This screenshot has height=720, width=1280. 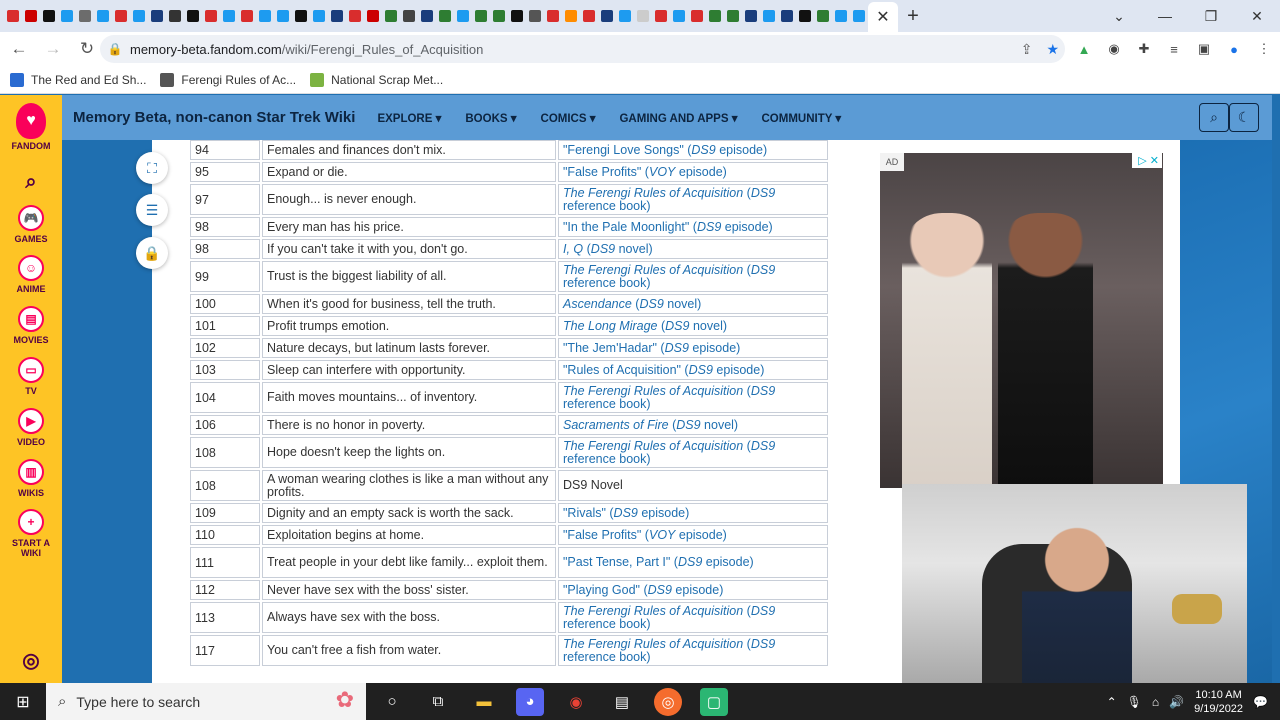 What do you see at coordinates (593, 485) in the screenshot?
I see `source-link-text: DS9 Novel` at bounding box center [593, 485].